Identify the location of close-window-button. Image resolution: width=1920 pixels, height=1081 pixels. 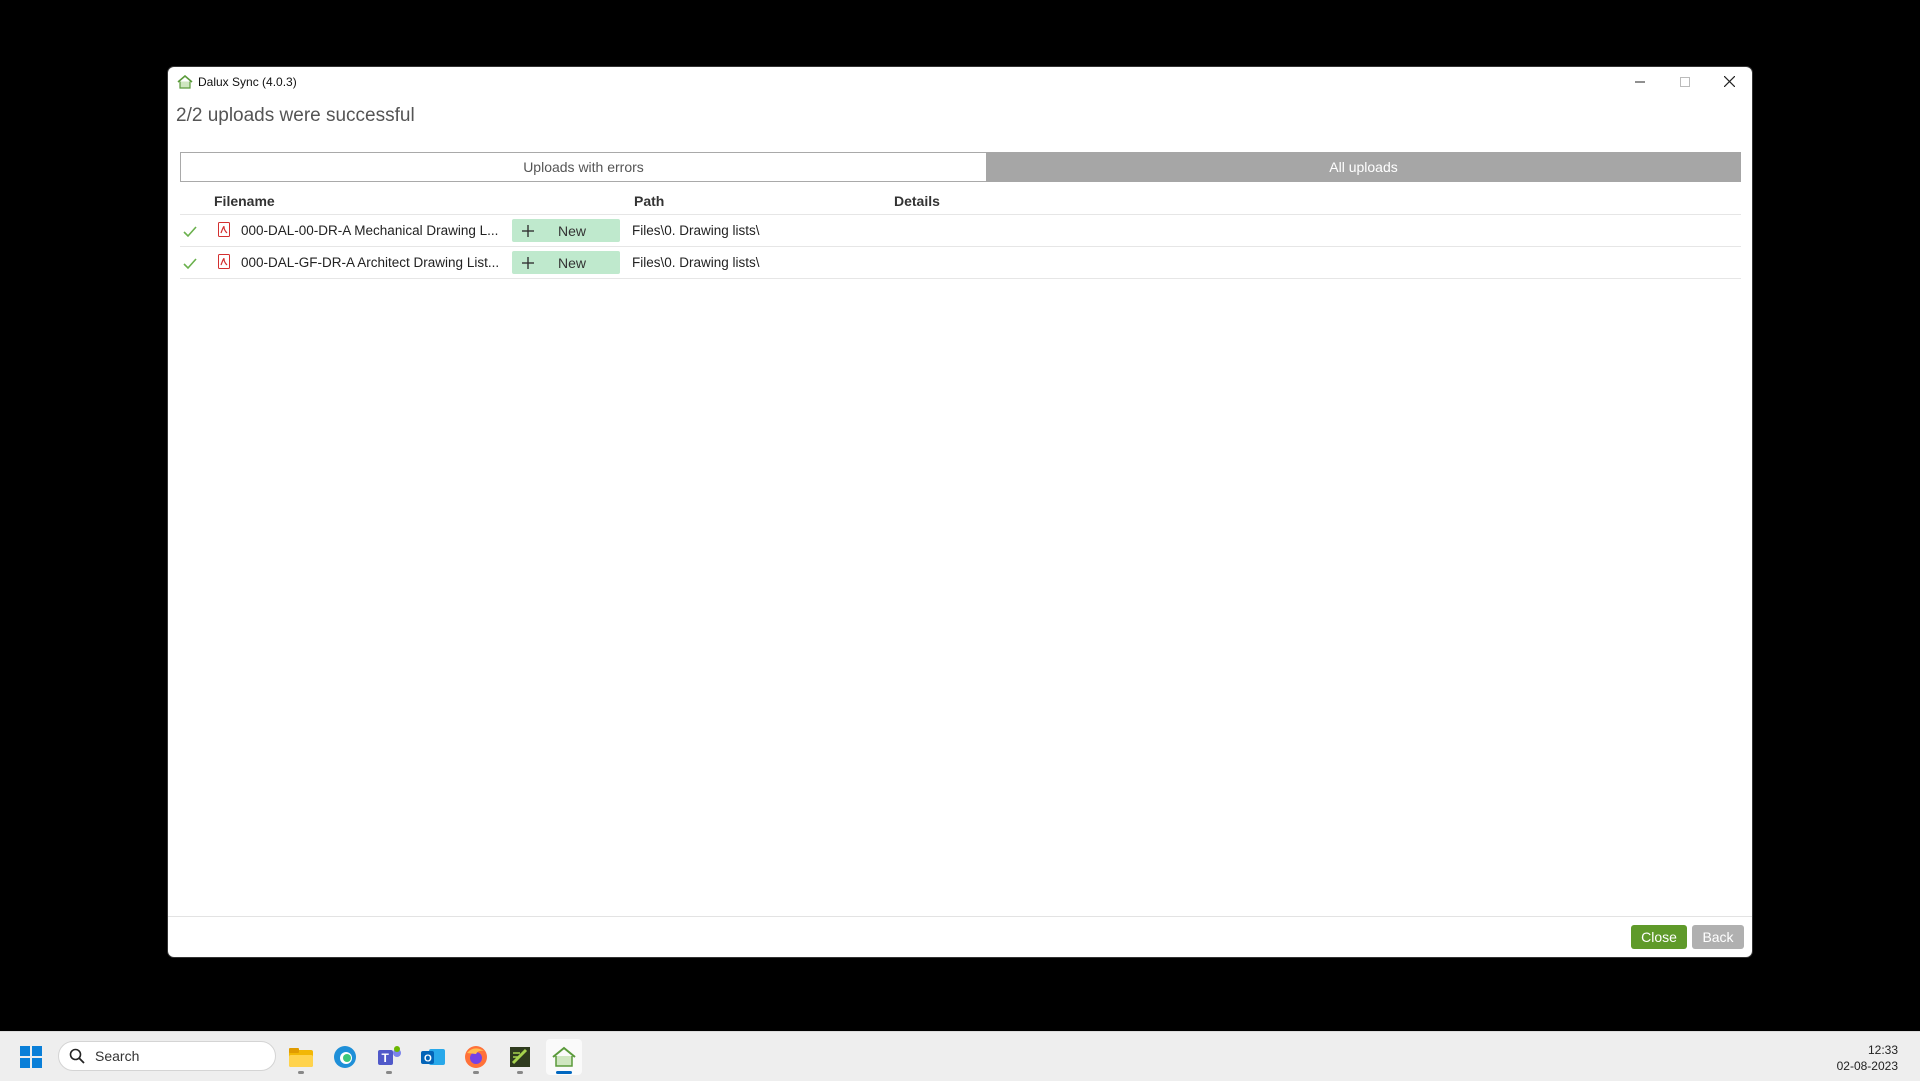
(1729, 81).